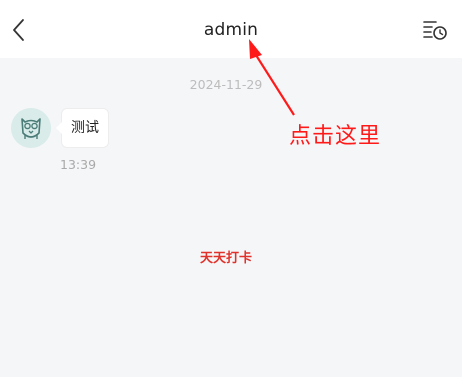  I want to click on history-icon, so click(435, 30).